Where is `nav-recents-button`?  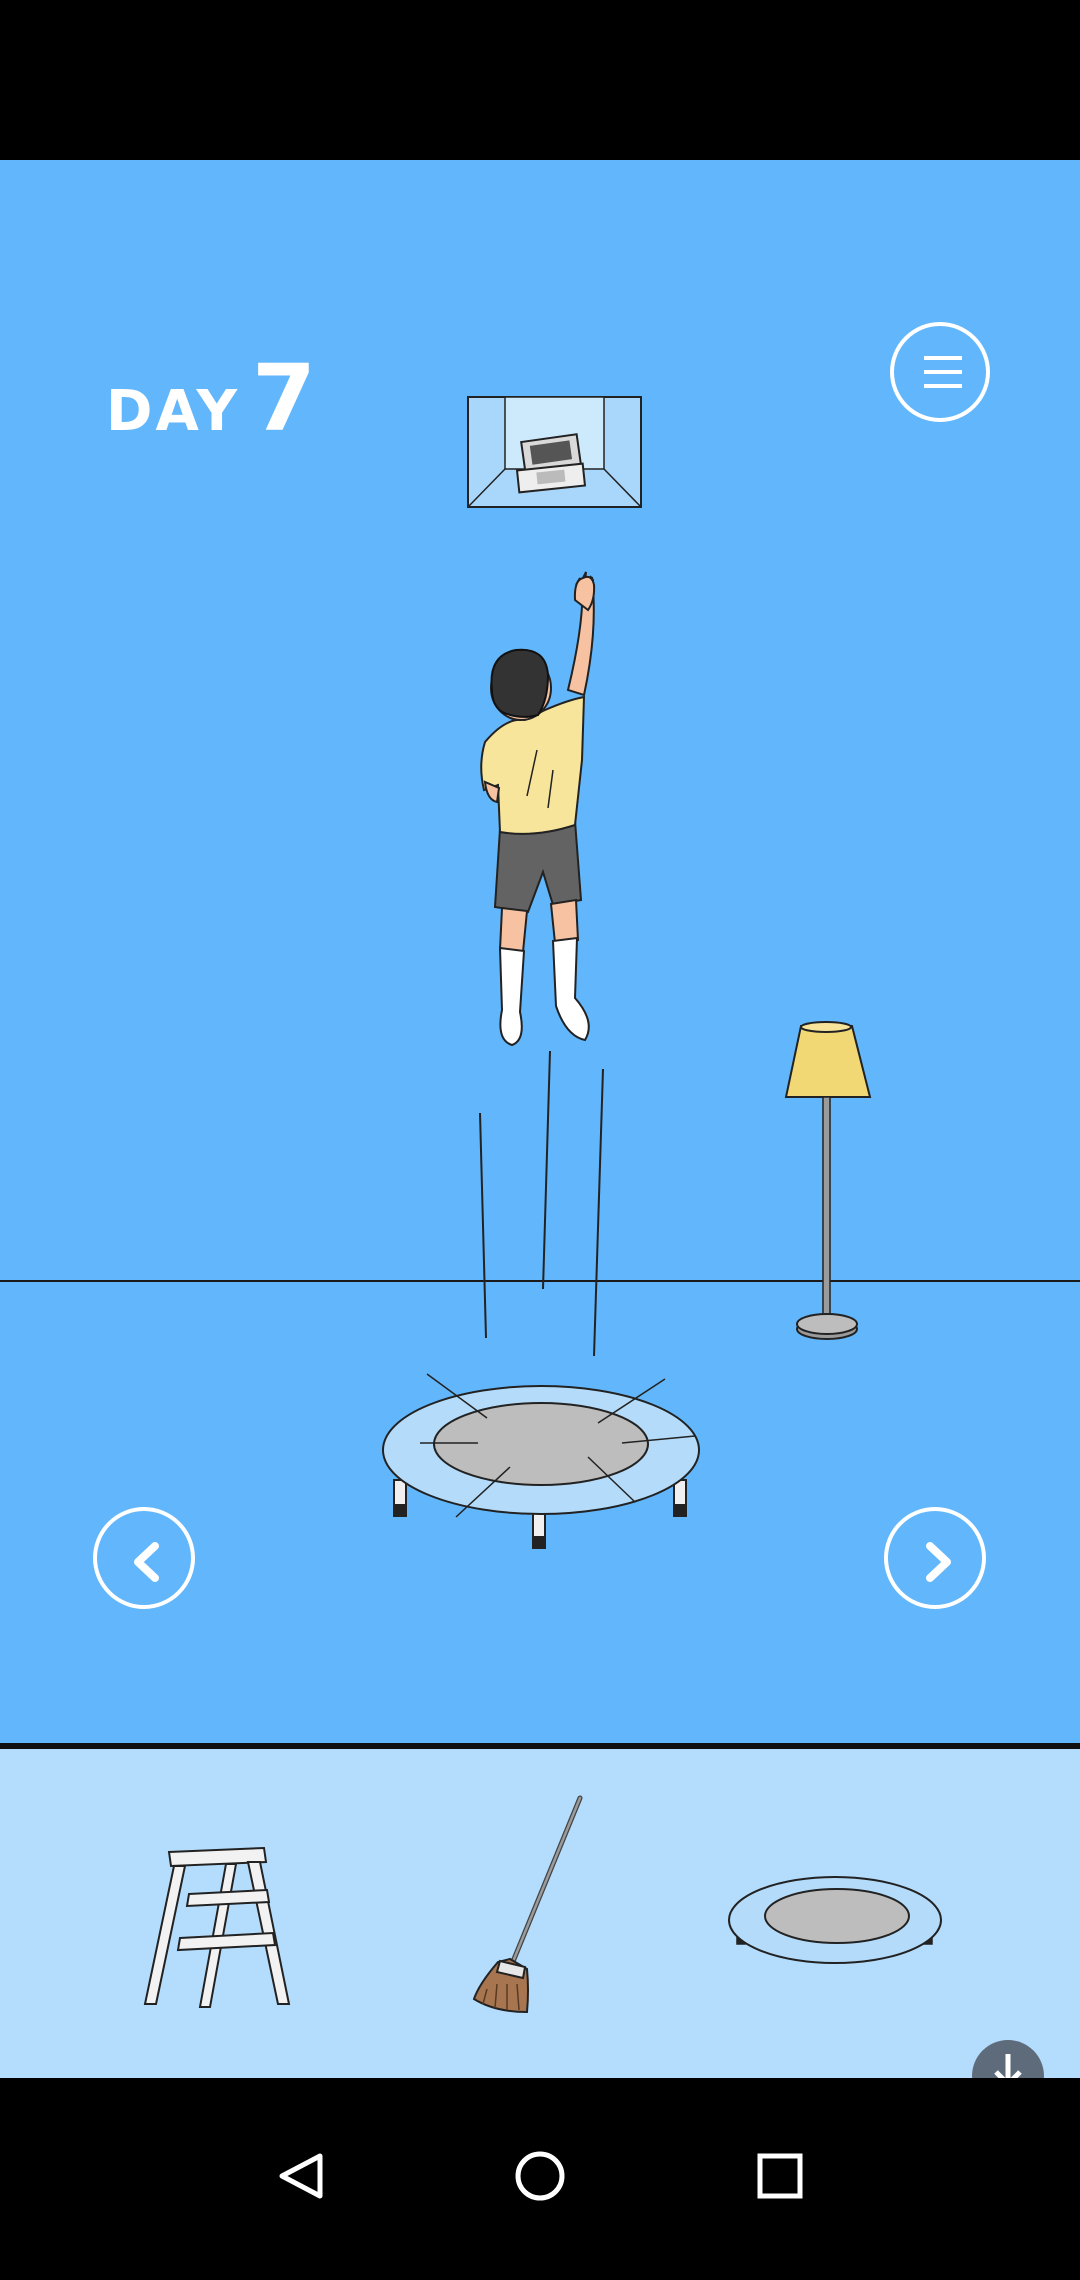
nav-recents-button is located at coordinates (780, 2176).